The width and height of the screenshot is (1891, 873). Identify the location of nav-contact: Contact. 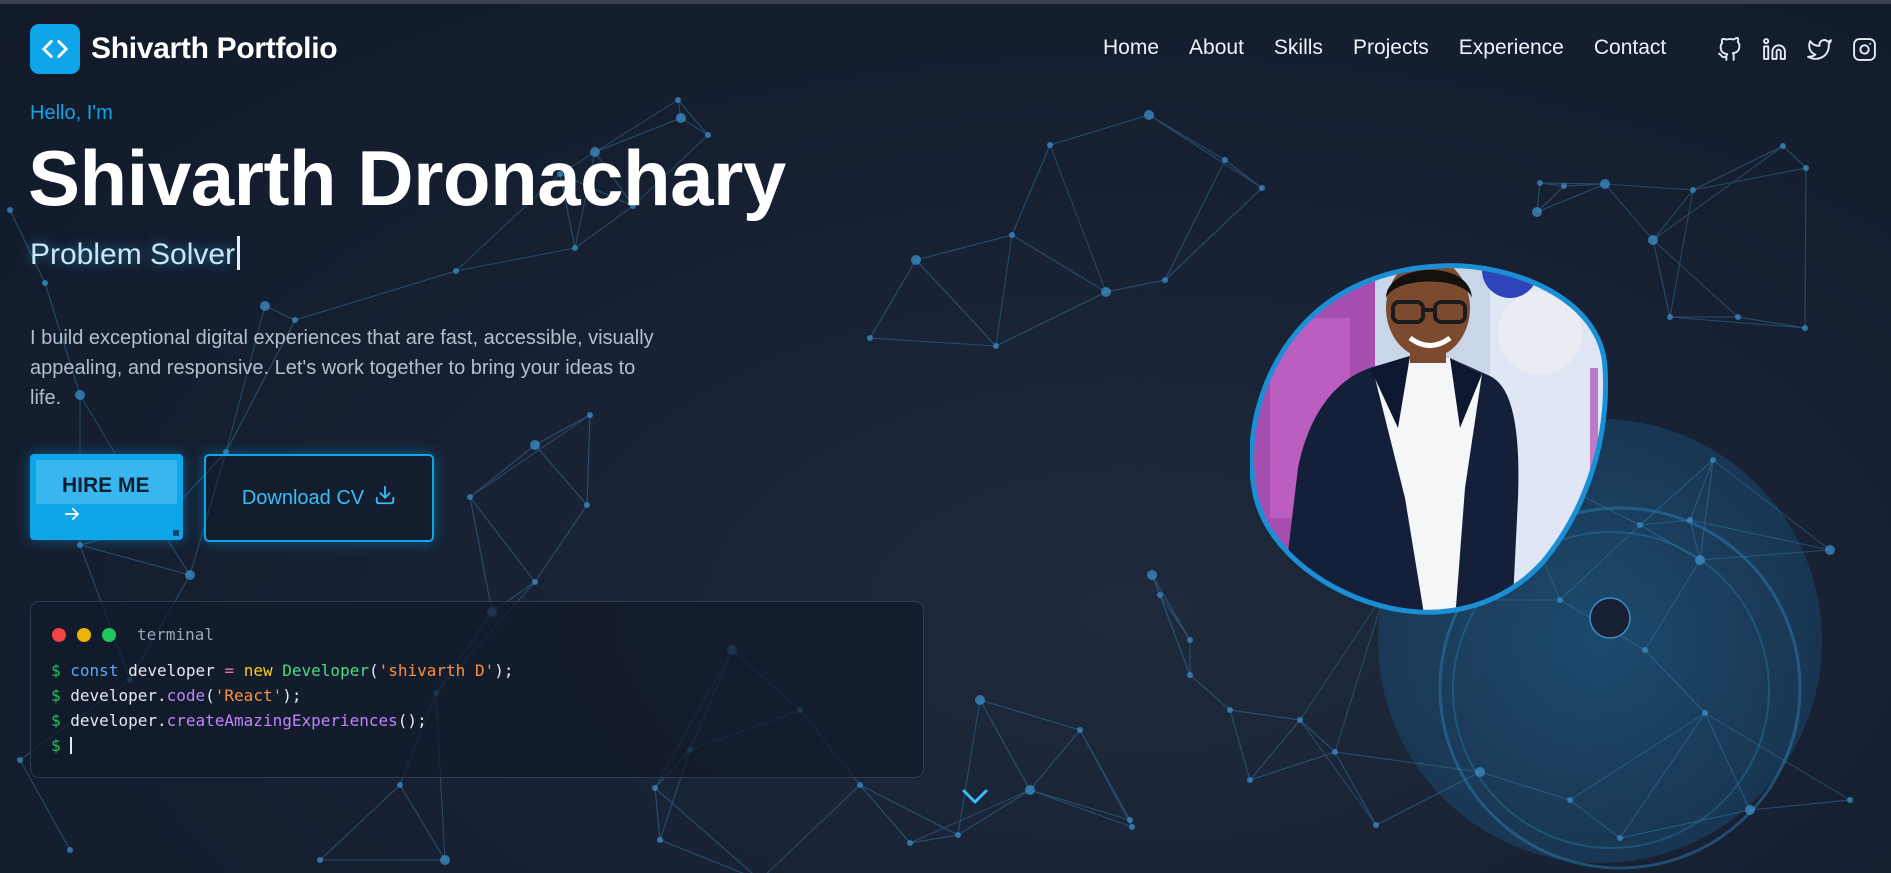
(1630, 48).